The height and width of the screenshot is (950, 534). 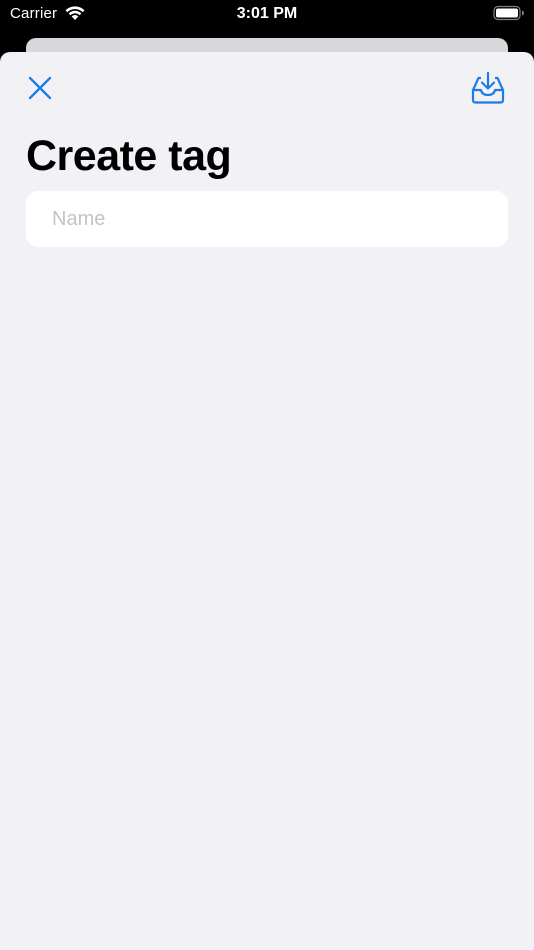 I want to click on save-button, so click(x=488, y=88).